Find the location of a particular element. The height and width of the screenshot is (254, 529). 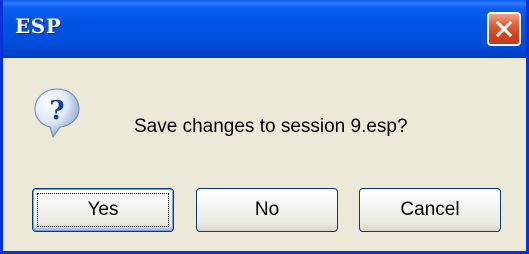

dialog-message: Save changes to session 9.esp? is located at coordinates (271, 126).